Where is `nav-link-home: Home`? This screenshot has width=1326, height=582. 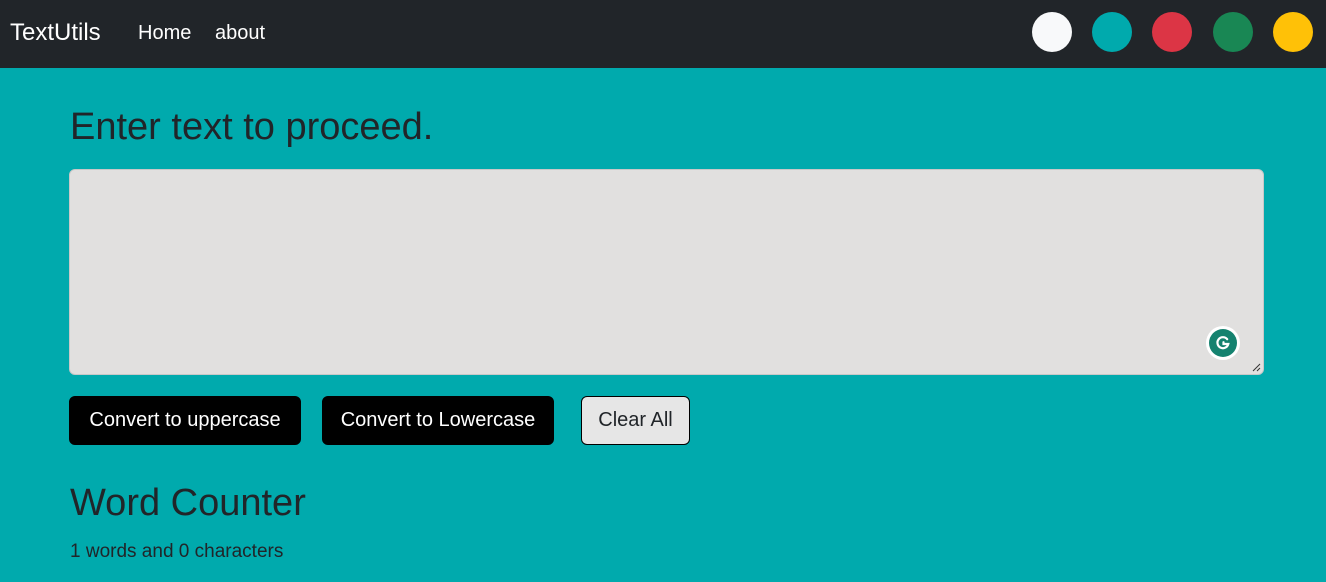
nav-link-home: Home is located at coordinates (164, 33).